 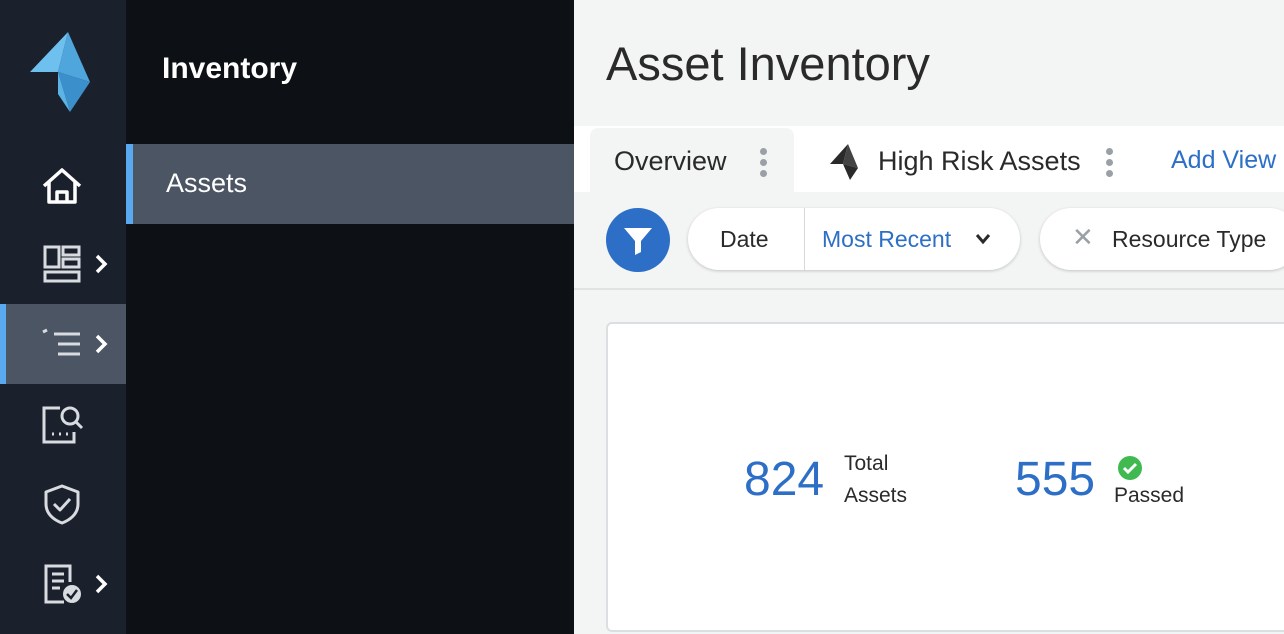 What do you see at coordinates (1223, 160) in the screenshot?
I see `add-view-link: Add View` at bounding box center [1223, 160].